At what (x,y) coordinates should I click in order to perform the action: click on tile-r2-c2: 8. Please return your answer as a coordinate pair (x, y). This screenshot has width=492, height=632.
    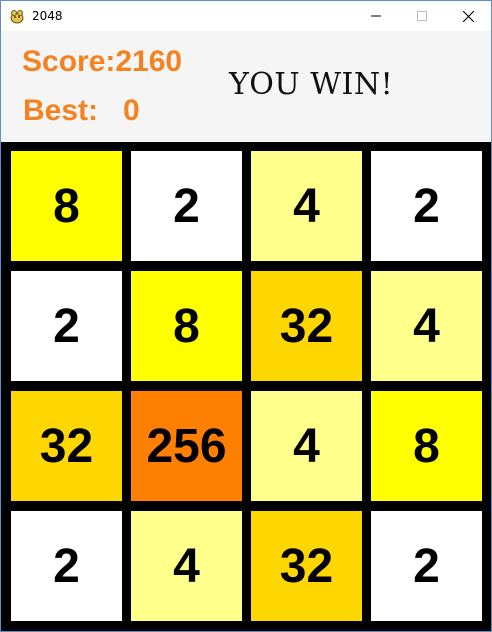
    Looking at the image, I should click on (186, 326).